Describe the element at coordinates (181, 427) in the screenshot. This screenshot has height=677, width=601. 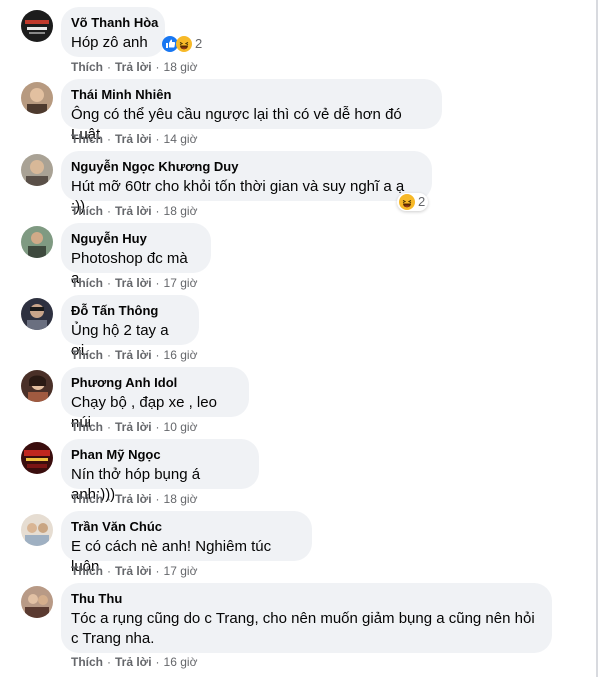
I see `comment-timestamp: 10 giờ` at that location.